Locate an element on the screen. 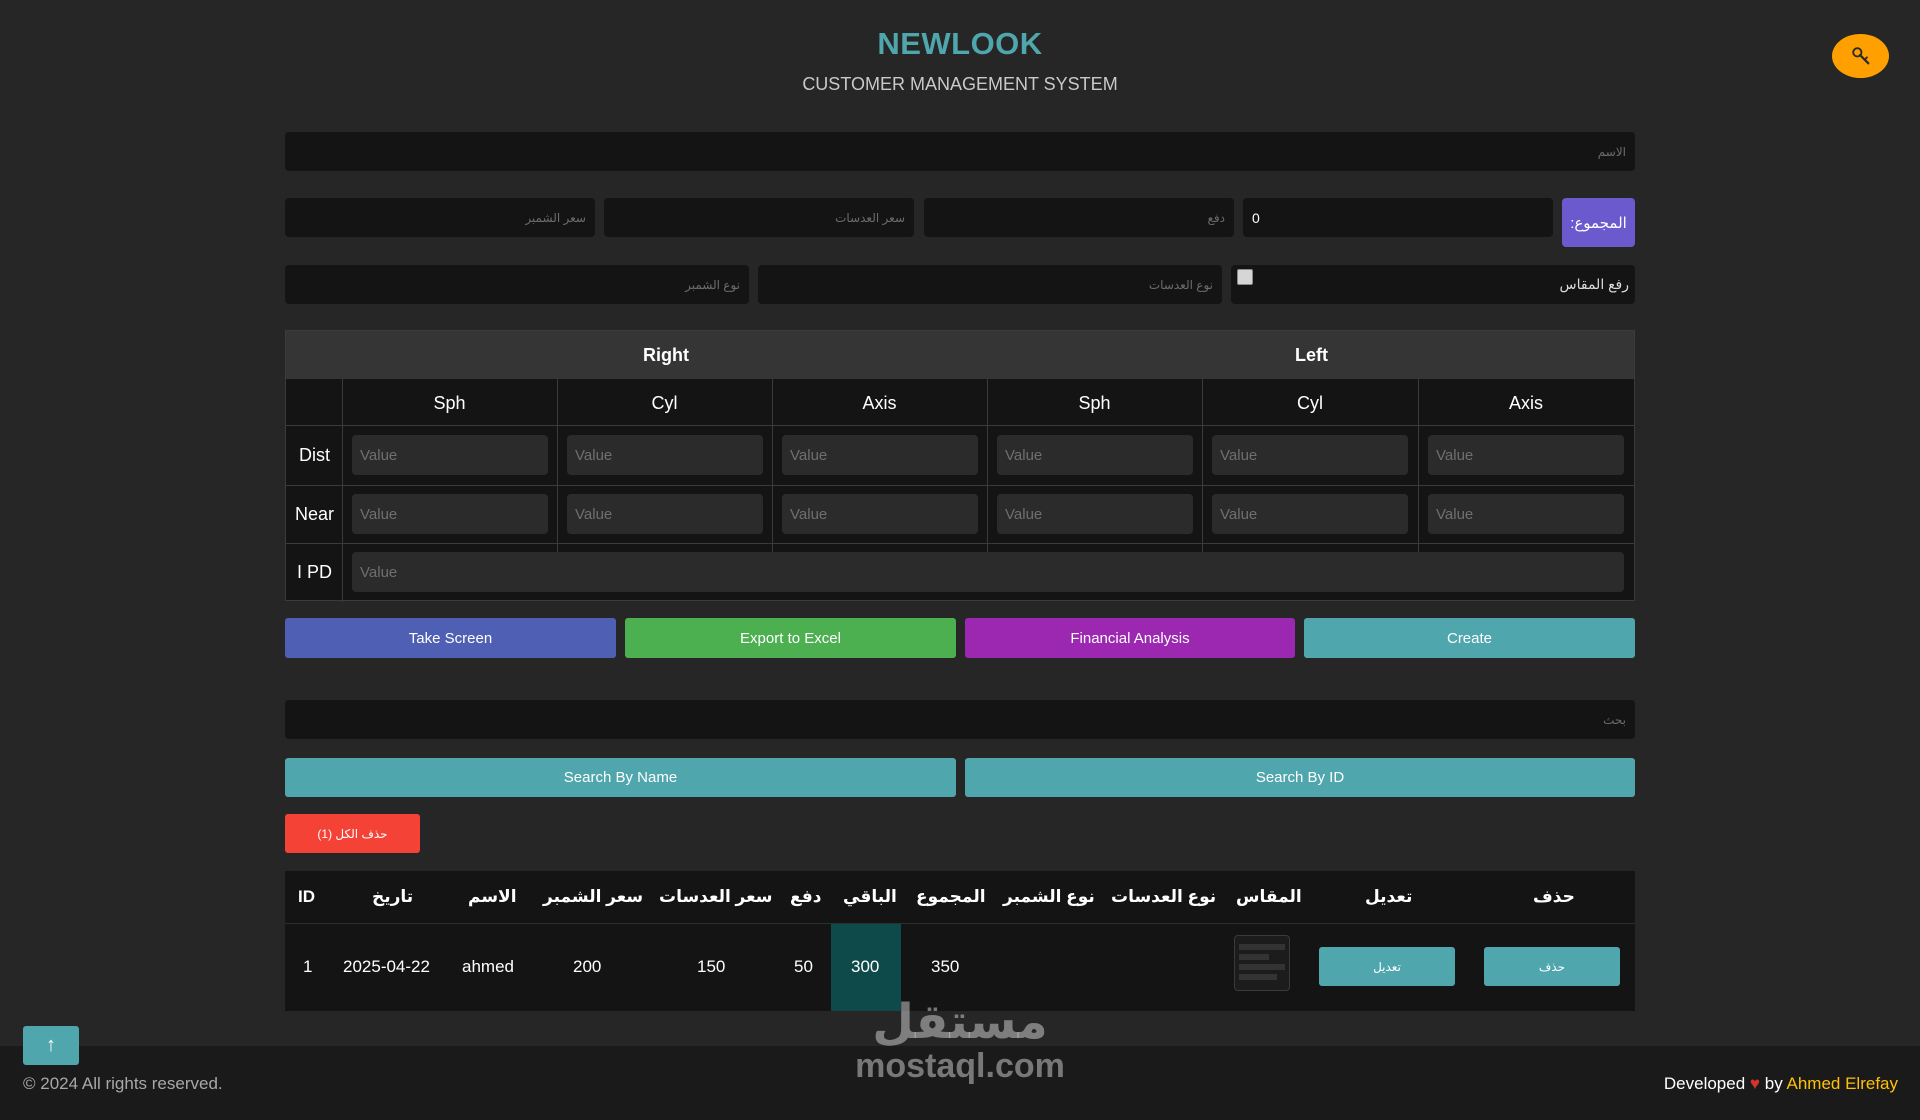 The image size is (1920, 1120). export-excel-button: Export to Excel is located at coordinates (790, 638).